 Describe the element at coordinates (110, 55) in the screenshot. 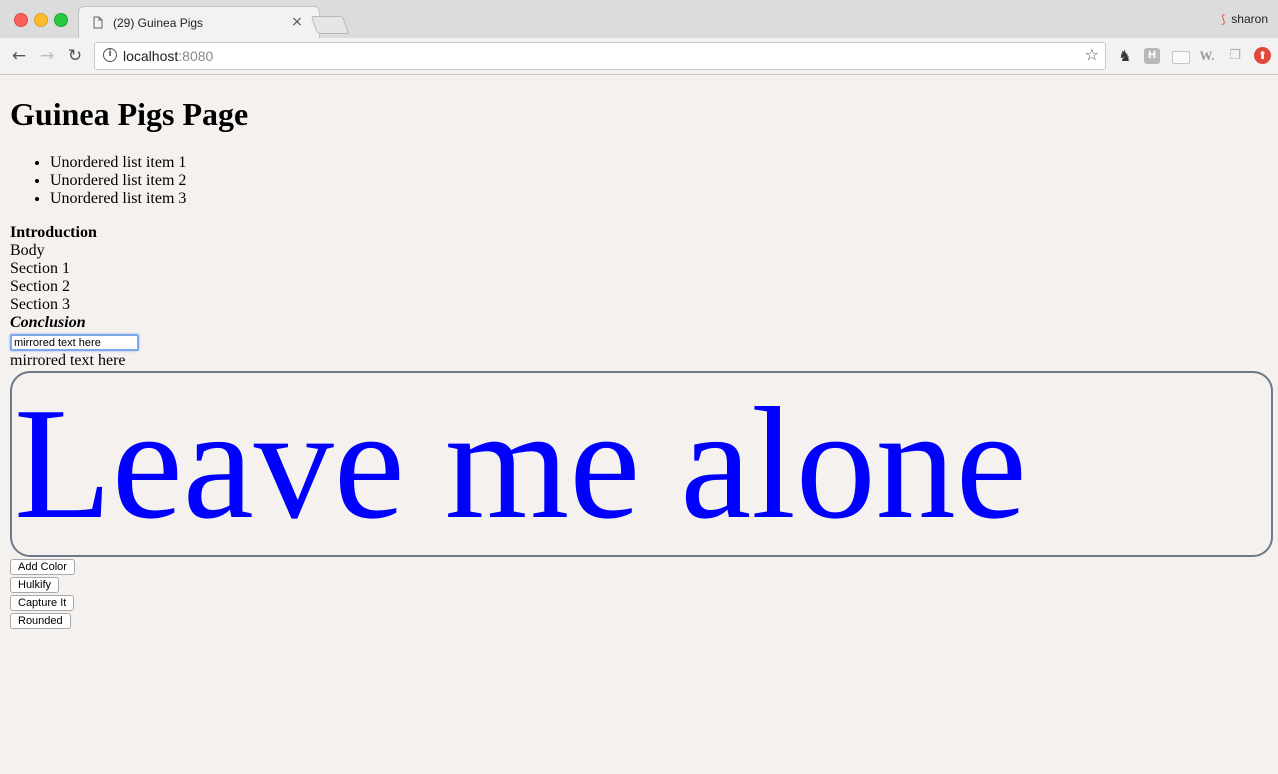

I see `info-icon: i` at that location.